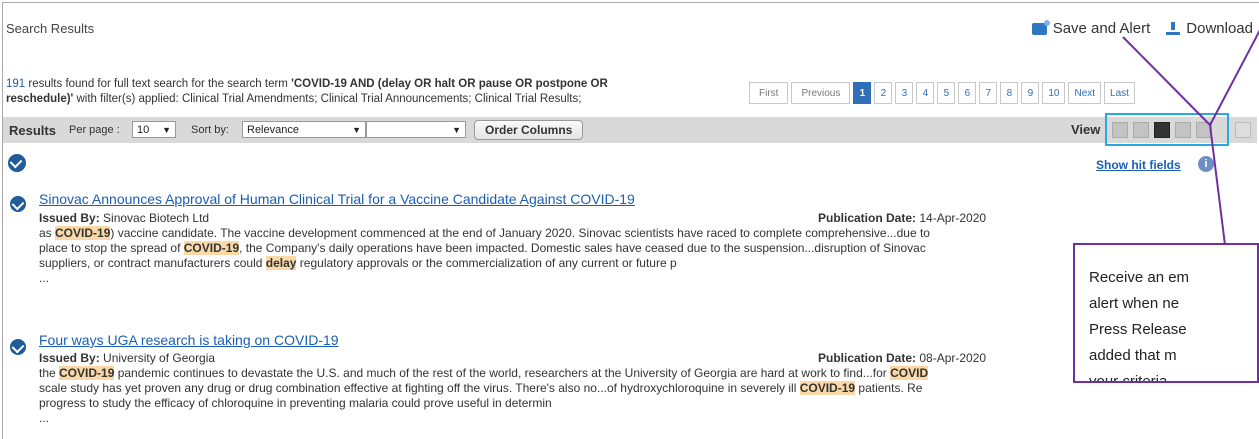  What do you see at coordinates (1190, 137) in the screenshot?
I see `annotation-arrow` at bounding box center [1190, 137].